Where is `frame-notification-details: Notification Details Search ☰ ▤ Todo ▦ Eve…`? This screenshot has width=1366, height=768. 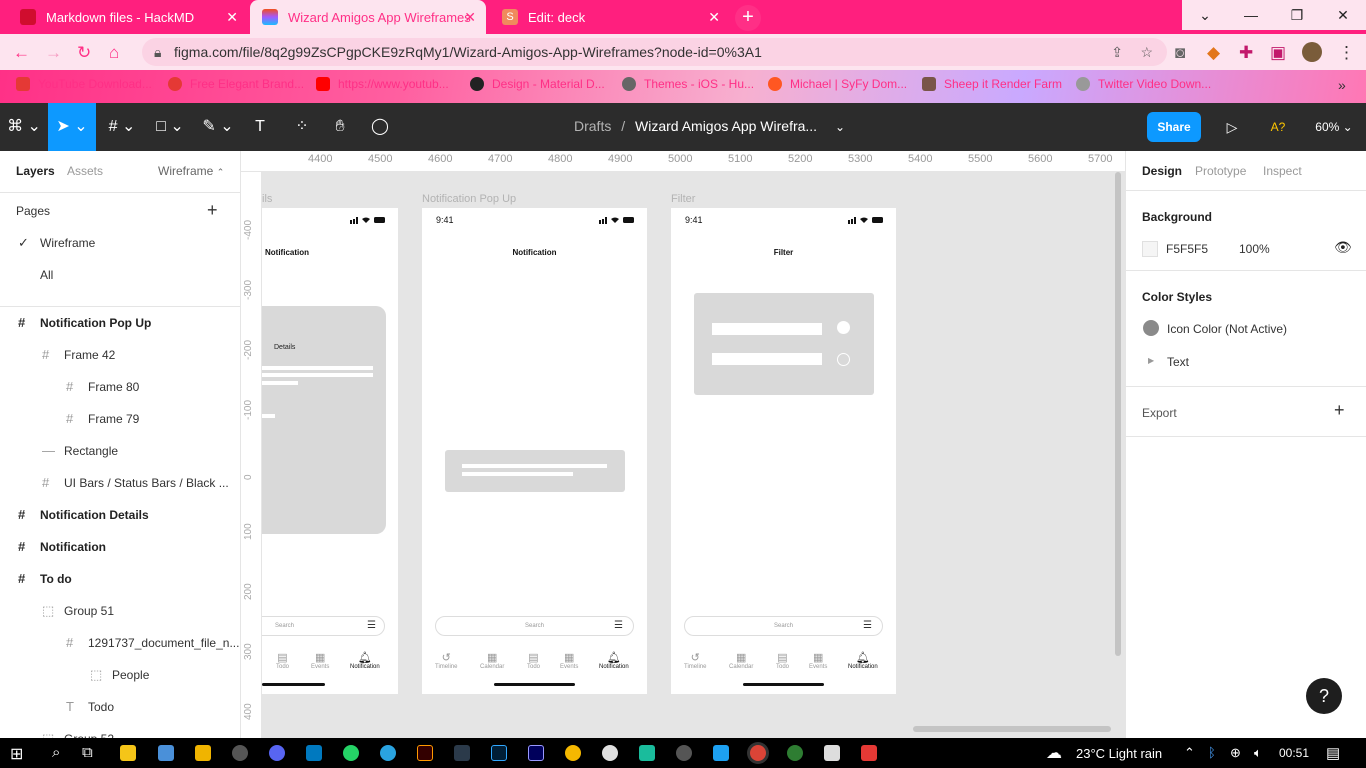
frame-notification-details: Notification Details Search ☰ ▤ Todo ▦ Eve… is located at coordinates (330, 451).